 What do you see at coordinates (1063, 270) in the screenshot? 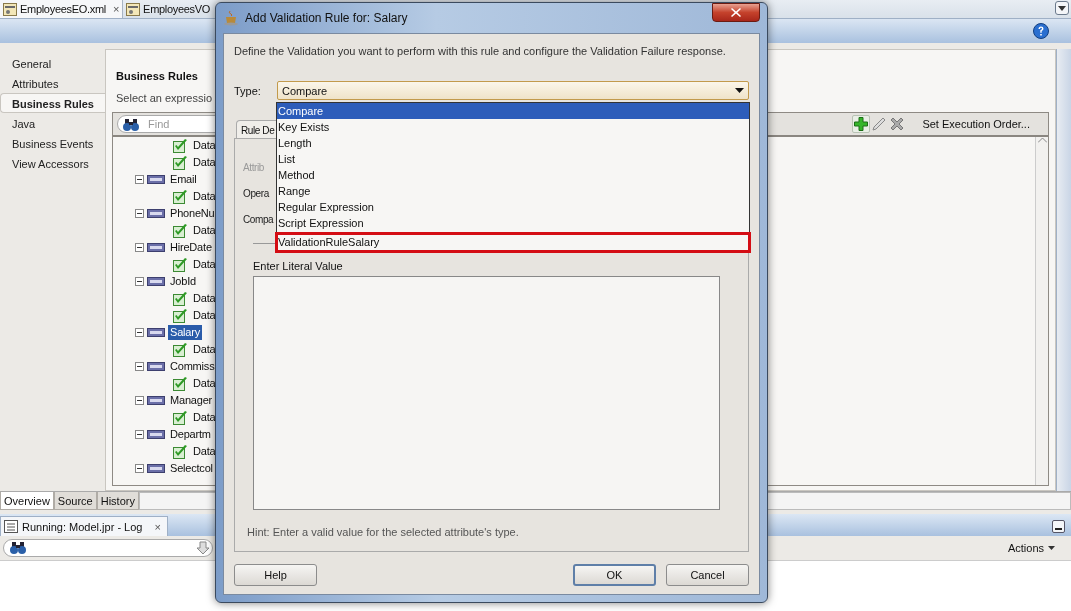
I see `scrollbar` at bounding box center [1063, 270].